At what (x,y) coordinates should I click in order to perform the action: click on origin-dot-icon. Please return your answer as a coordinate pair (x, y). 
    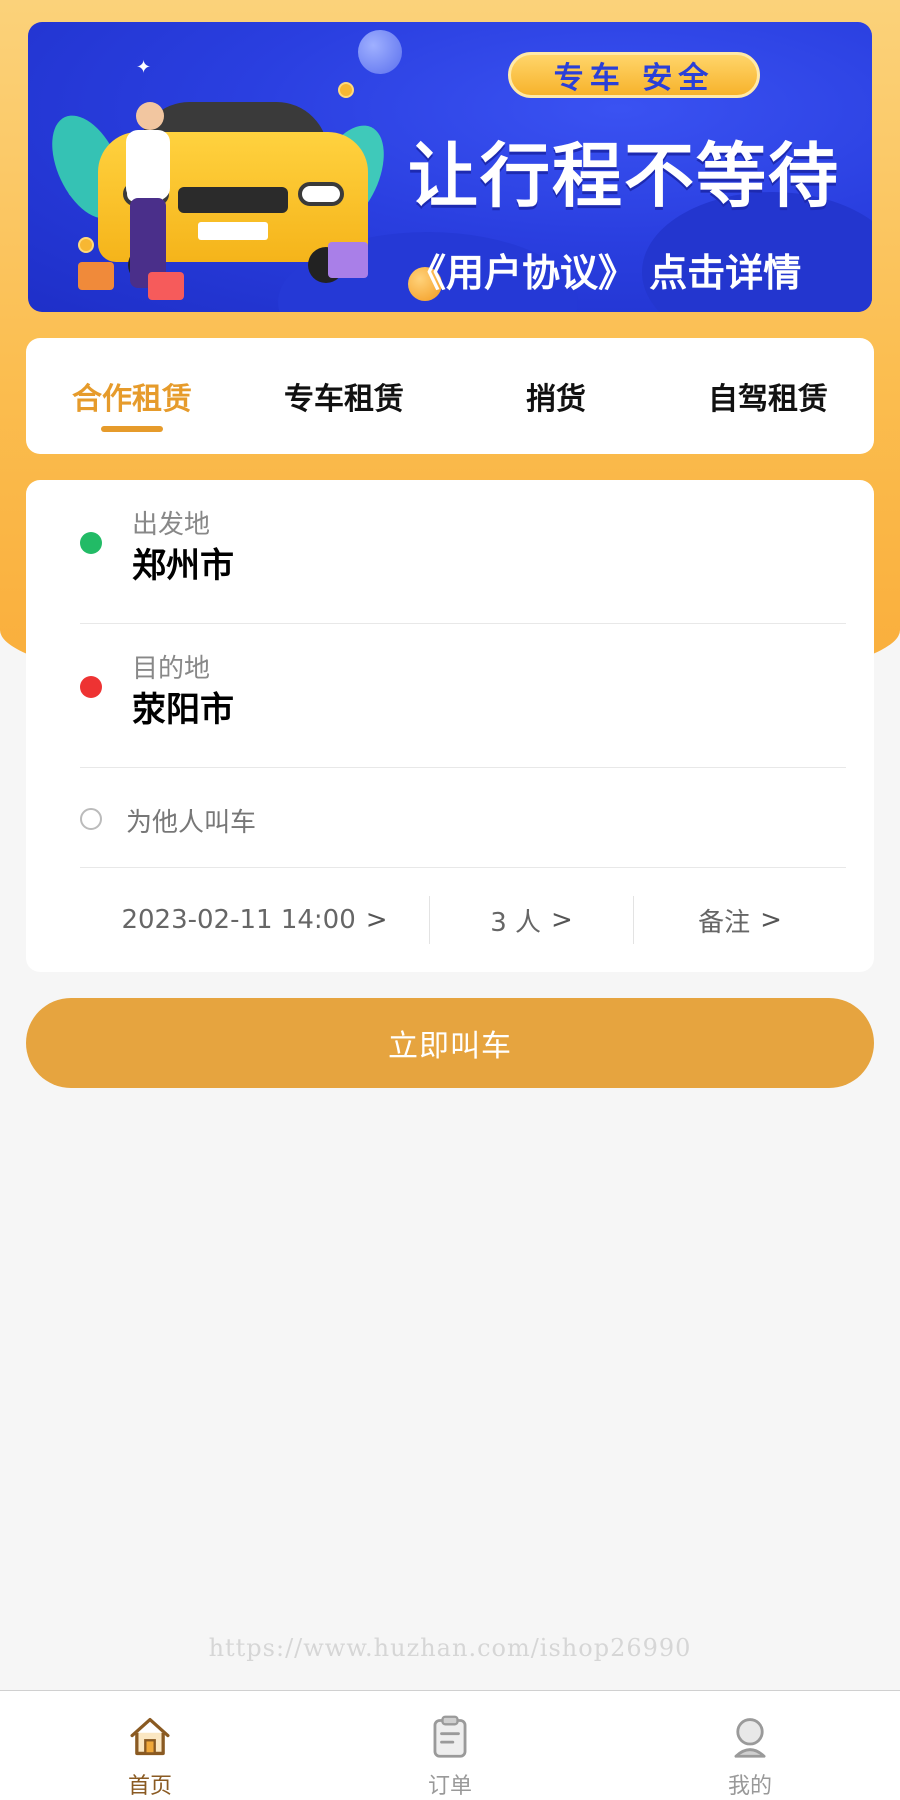
    Looking at the image, I should click on (91, 543).